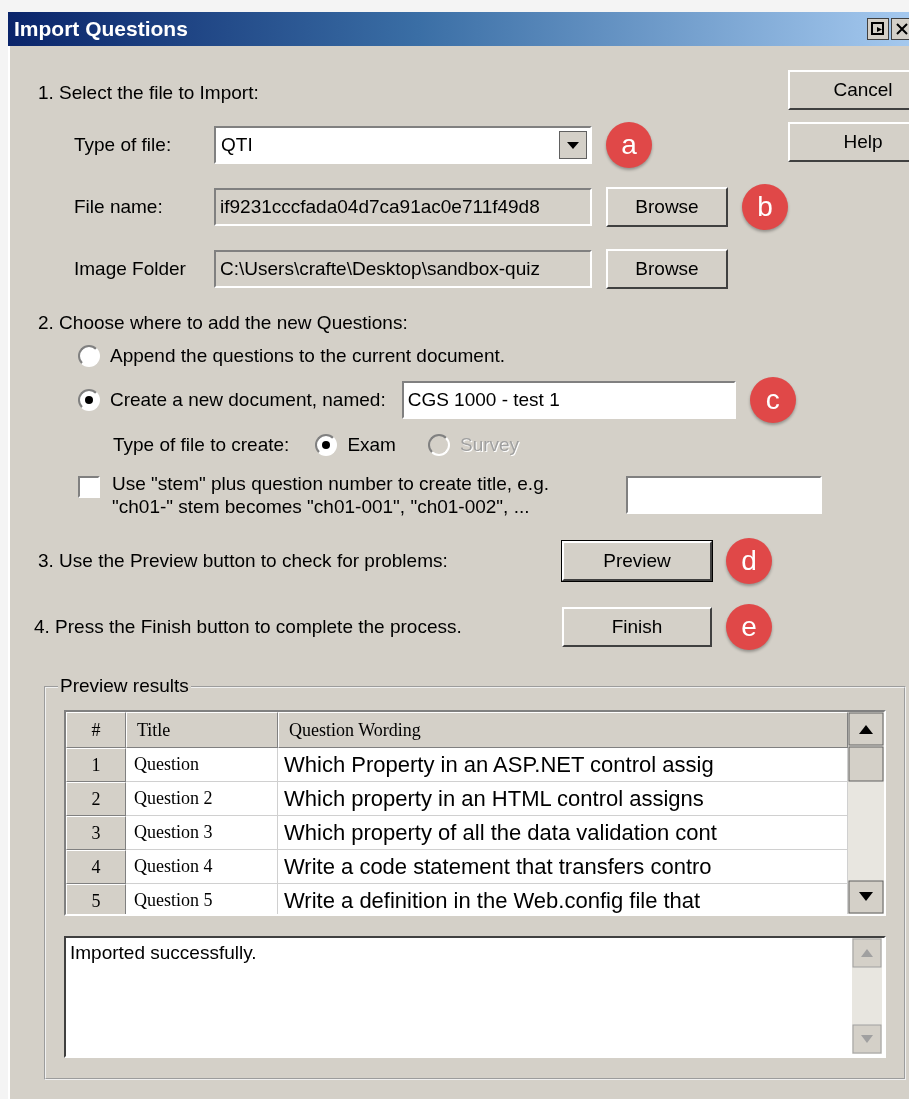  I want to click on column-header: #, so click(96, 730).